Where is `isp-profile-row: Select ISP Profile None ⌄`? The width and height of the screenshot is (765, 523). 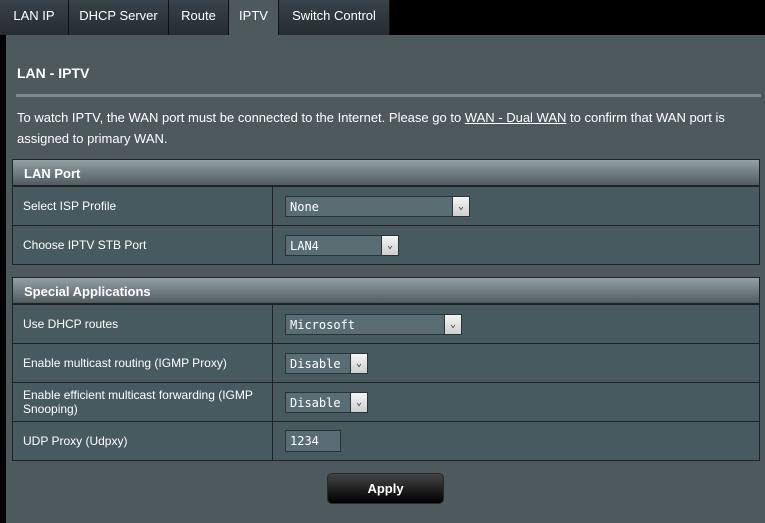
isp-profile-row: Select ISP Profile None ⌄ is located at coordinates (386, 206).